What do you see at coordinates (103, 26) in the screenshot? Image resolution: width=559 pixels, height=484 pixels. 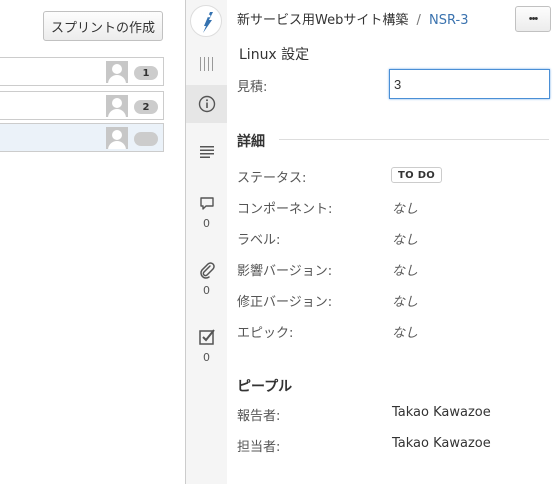 I see `create-sprint-button: スプリントの作成` at bounding box center [103, 26].